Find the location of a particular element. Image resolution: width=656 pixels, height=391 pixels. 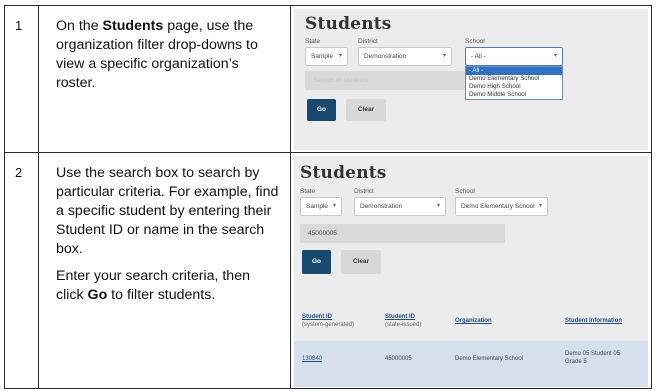

step-number: 2 is located at coordinates (21, 270).